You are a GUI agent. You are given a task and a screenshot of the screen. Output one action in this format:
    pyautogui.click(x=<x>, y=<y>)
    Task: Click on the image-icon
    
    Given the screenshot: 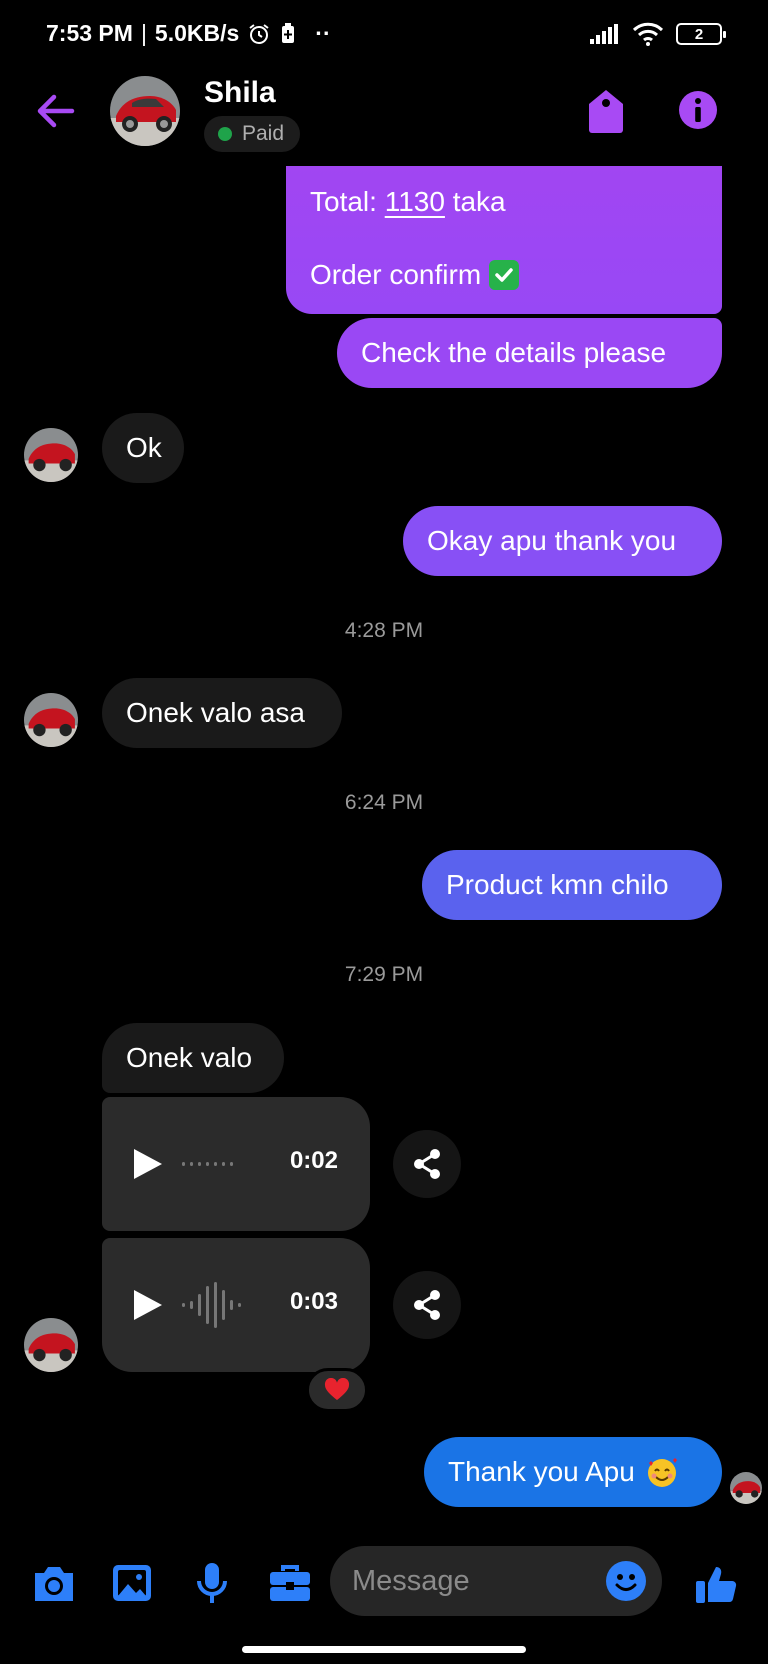 What is the action you would take?
    pyautogui.click(x=132, y=1583)
    